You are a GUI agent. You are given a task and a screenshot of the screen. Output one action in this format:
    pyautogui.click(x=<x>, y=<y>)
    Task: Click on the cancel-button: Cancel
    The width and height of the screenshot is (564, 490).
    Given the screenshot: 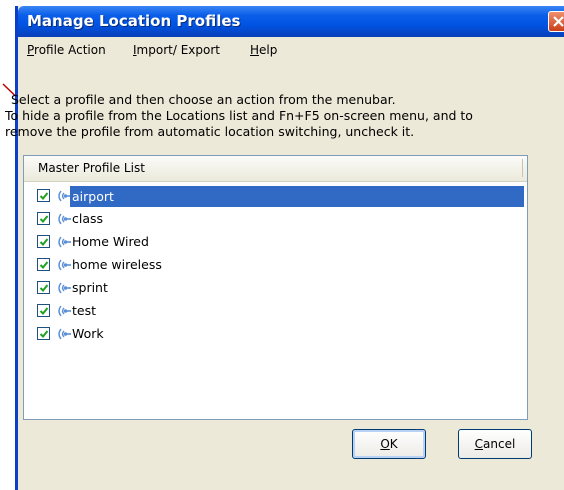 What is the action you would take?
    pyautogui.click(x=495, y=444)
    